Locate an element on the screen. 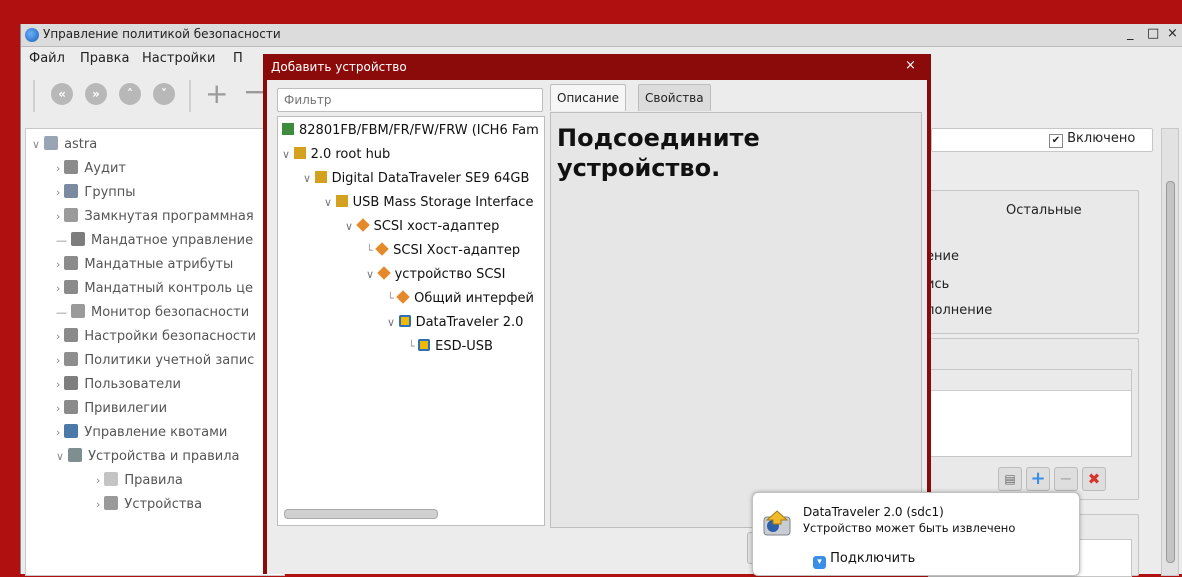  integrity-icon is located at coordinates (71, 287).